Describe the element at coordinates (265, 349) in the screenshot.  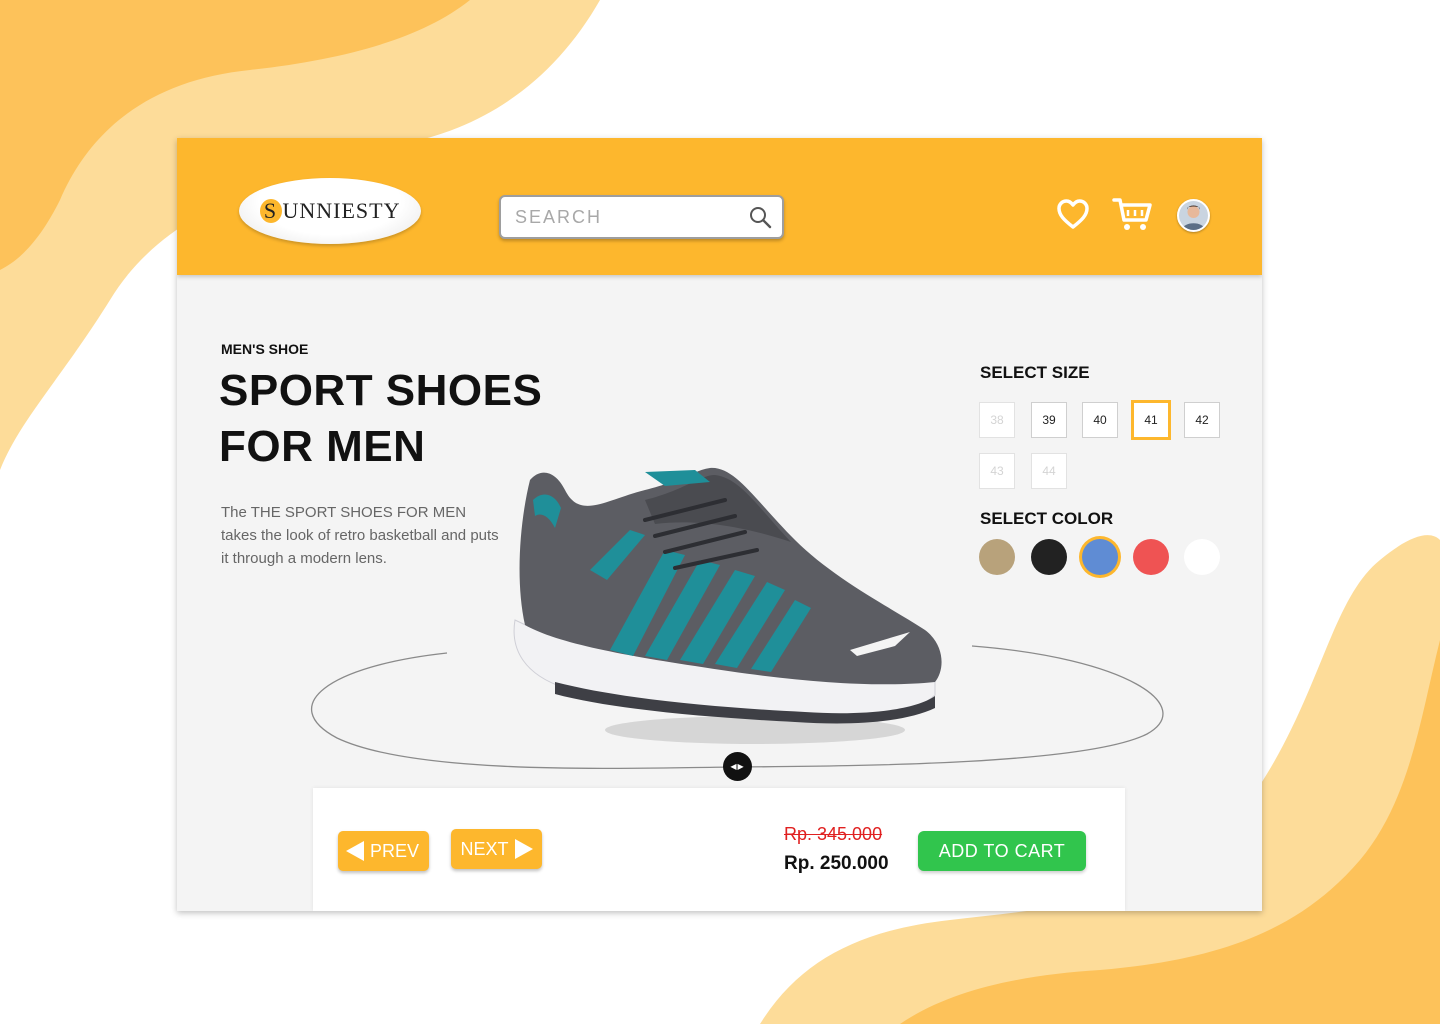
I see `product-category: MEN'S SHOE` at that location.